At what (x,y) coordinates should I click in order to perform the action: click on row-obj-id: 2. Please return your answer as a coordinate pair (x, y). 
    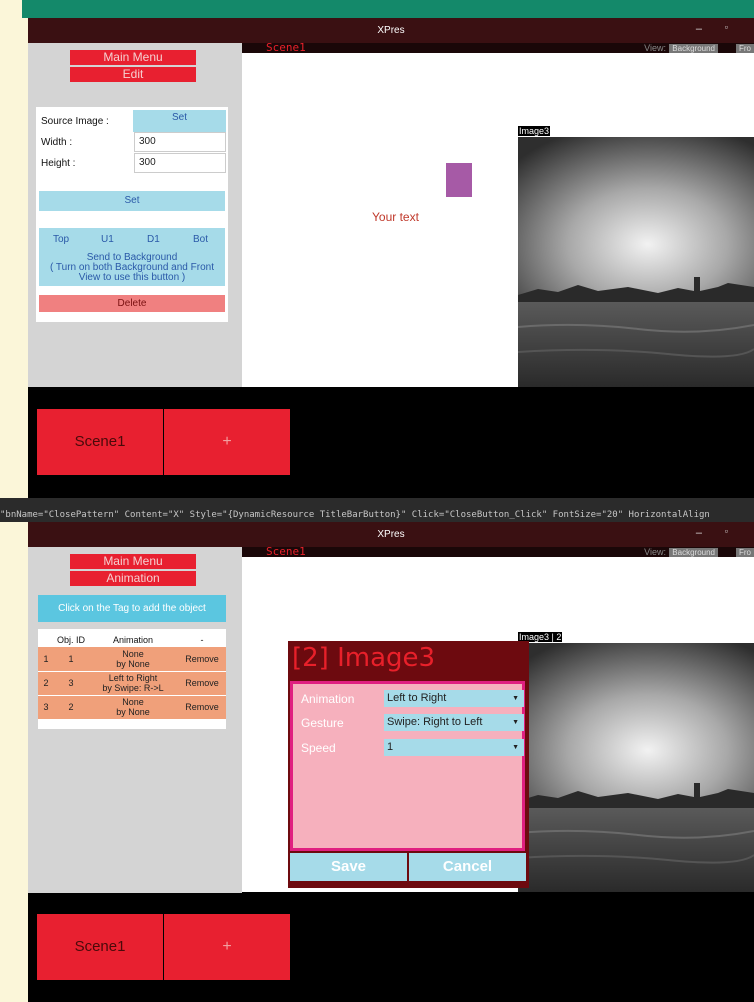
    Looking at the image, I should click on (71, 707).